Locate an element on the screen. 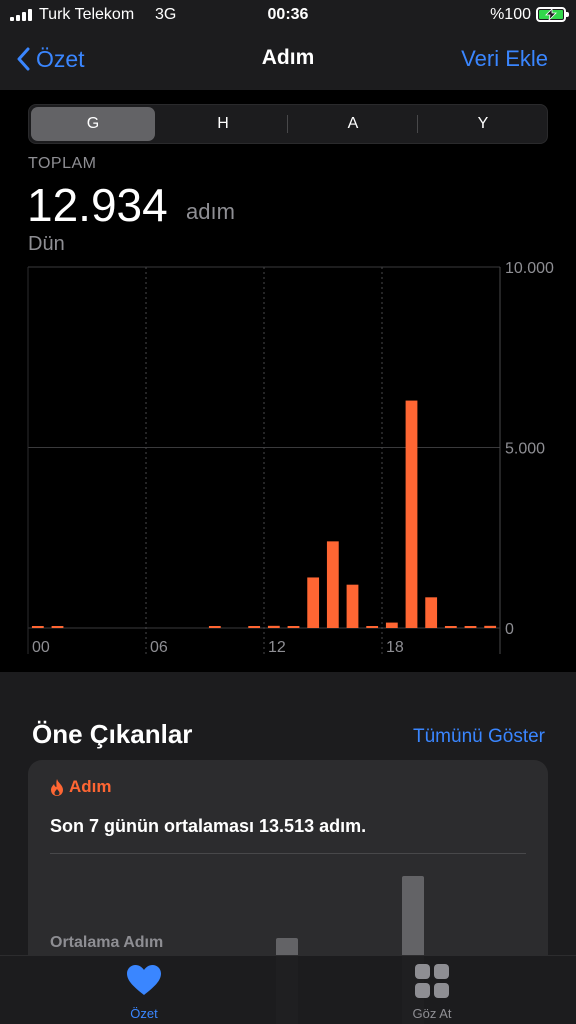 The width and height of the screenshot is (576, 1024). segment-week: H is located at coordinates (223, 124).